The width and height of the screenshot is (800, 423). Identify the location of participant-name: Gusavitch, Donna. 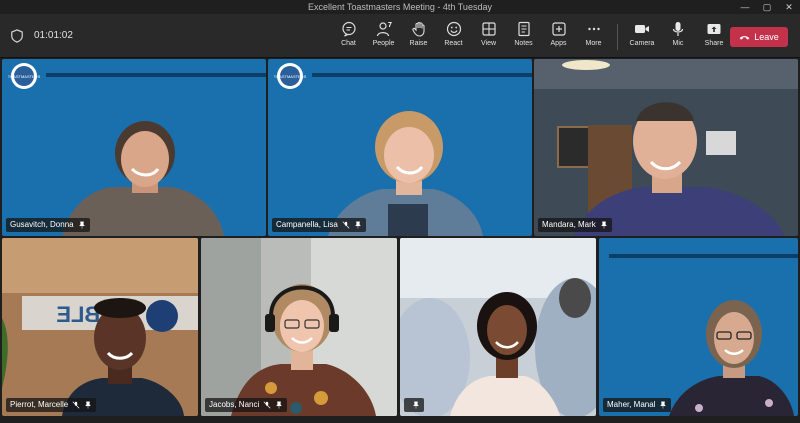
(42, 224).